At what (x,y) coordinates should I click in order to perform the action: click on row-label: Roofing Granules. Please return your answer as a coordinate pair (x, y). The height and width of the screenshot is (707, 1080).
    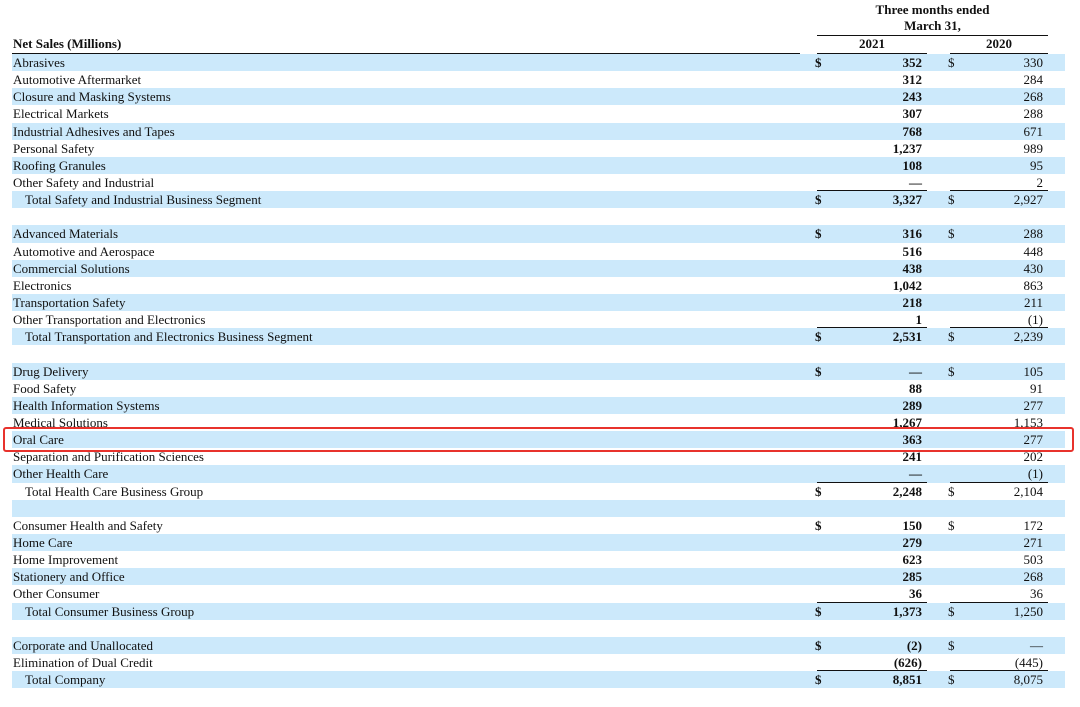
    Looking at the image, I should click on (59, 165).